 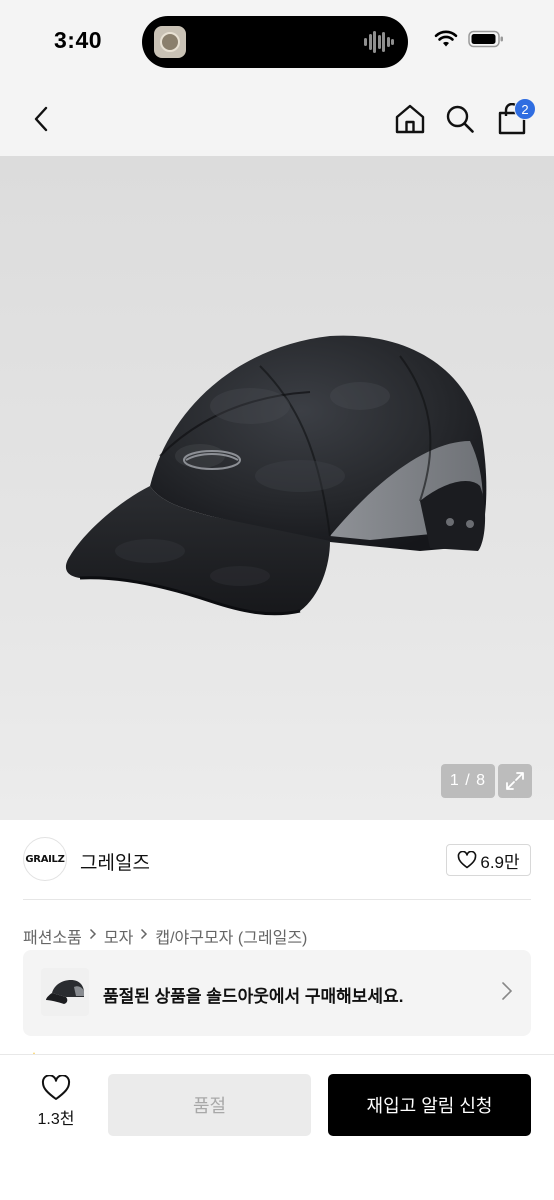 I want to click on brand-row: GRAILZ 그레일즈 6.9만, so click(x=277, y=860).